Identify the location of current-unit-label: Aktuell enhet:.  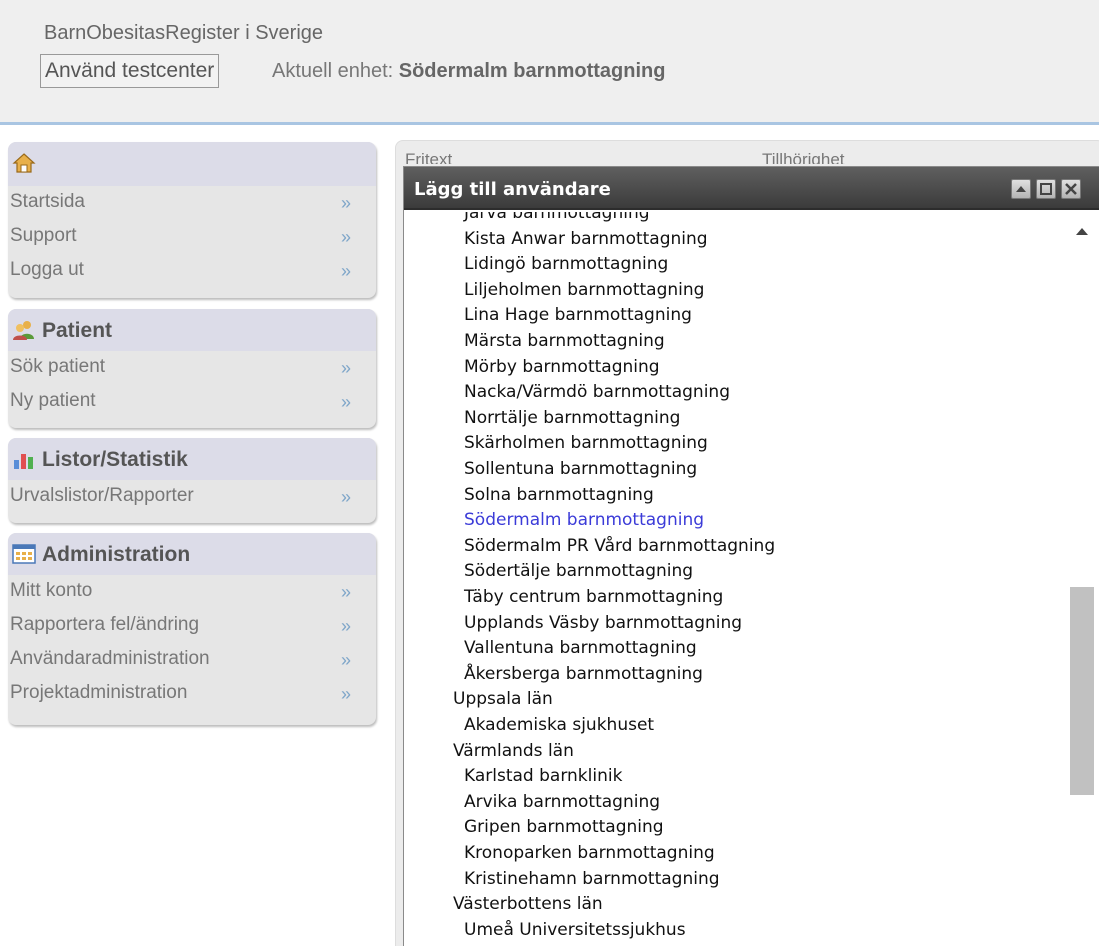
(335, 71).